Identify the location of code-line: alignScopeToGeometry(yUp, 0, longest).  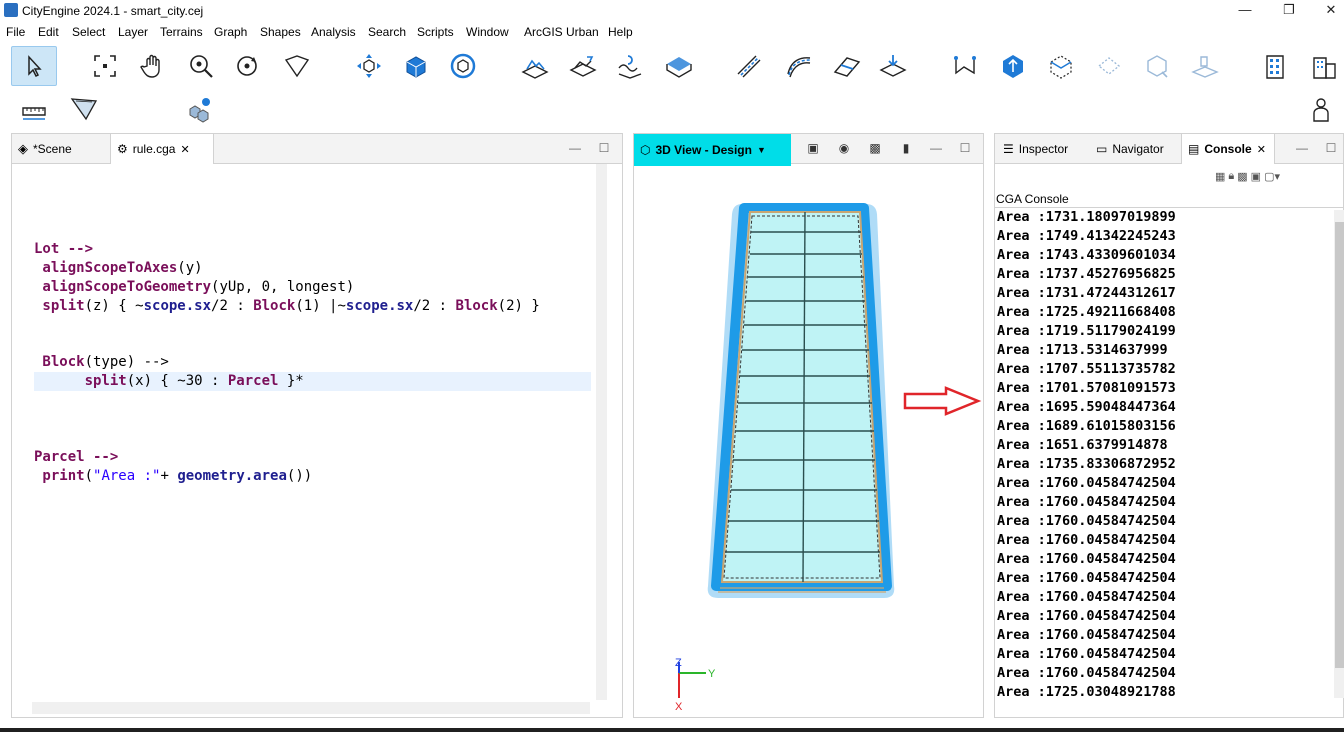
(194, 287).